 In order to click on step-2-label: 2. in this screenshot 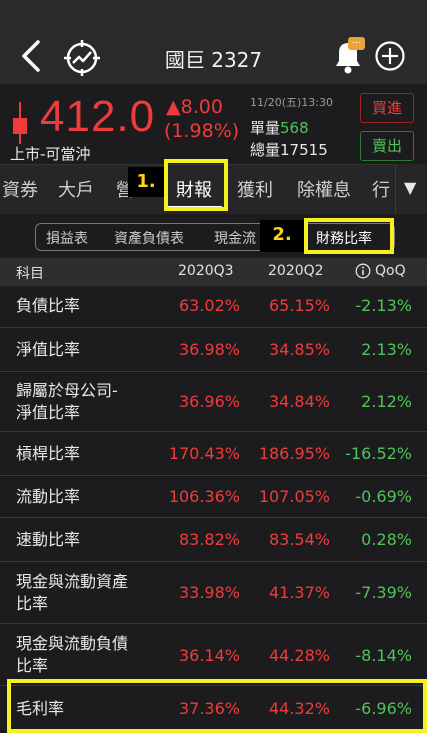, I will do `click(282, 236)`.